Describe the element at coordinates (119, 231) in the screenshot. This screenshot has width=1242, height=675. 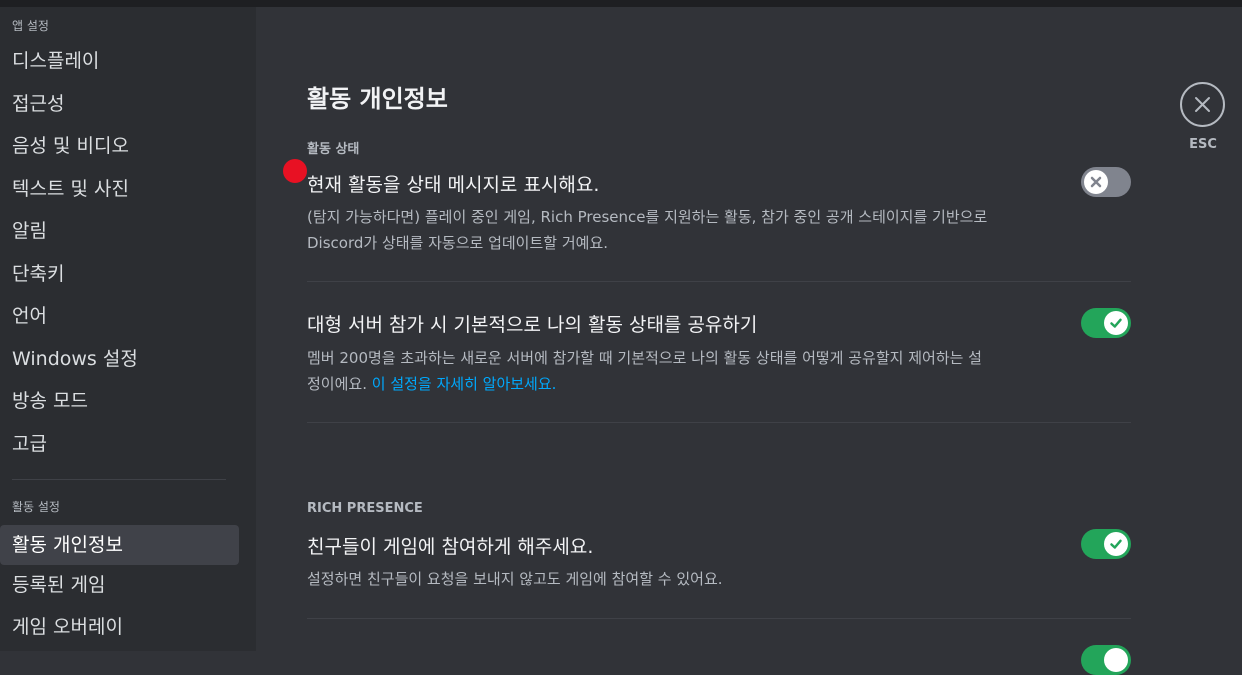
I see `sidebar-item-notifications: 알림` at that location.